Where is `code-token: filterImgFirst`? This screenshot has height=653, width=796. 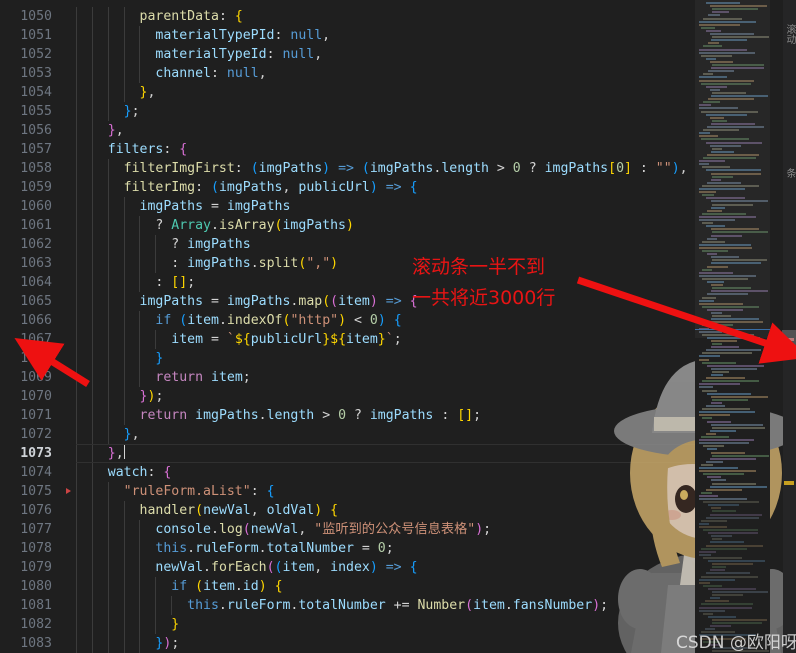 code-token: filterImgFirst is located at coordinates (179, 168).